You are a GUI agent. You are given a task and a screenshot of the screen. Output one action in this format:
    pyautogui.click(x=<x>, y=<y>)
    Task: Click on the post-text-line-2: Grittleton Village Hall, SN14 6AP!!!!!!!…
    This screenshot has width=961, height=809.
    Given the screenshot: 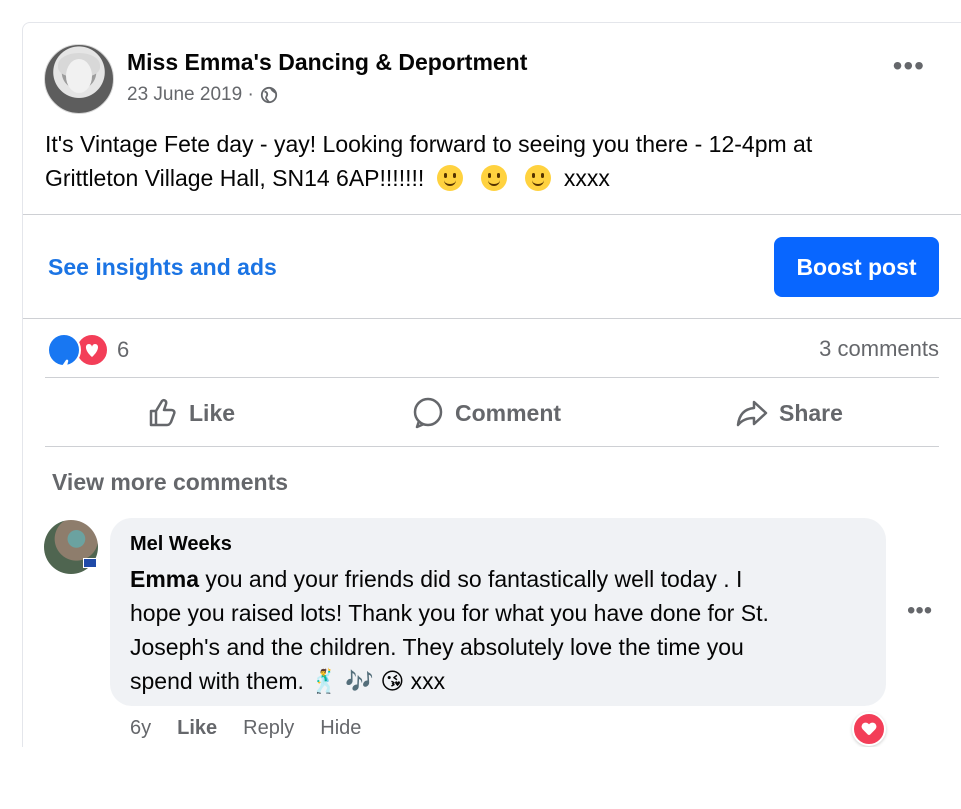 What is the action you would take?
    pyautogui.click(x=485, y=178)
    